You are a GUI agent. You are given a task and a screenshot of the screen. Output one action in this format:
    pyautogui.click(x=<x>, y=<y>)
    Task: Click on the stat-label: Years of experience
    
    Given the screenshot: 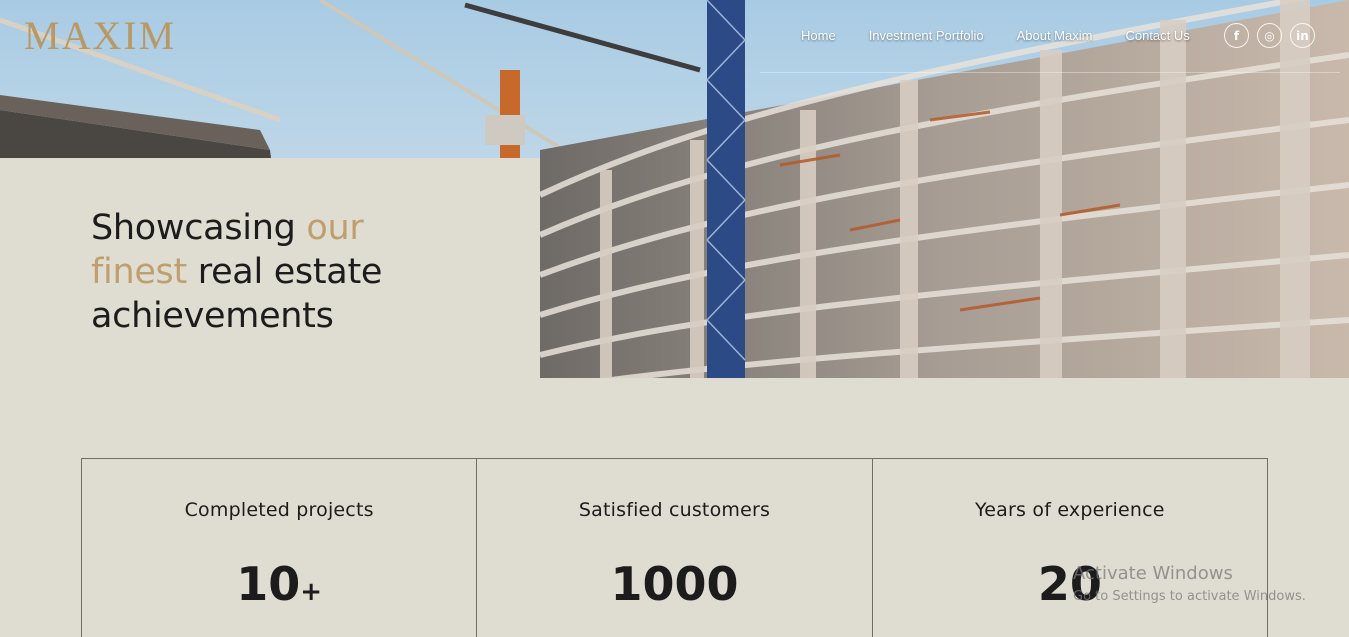 What is the action you would take?
    pyautogui.click(x=1070, y=510)
    